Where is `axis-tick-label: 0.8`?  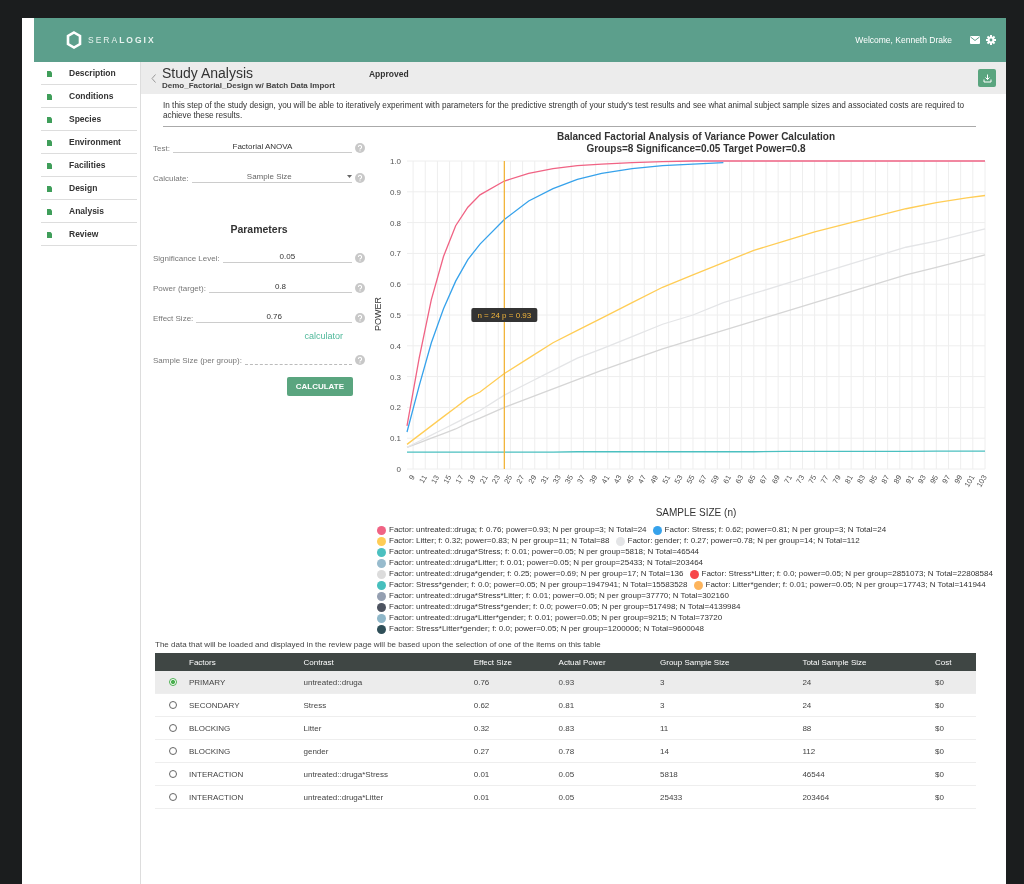 axis-tick-label: 0.8 is located at coordinates (395, 223).